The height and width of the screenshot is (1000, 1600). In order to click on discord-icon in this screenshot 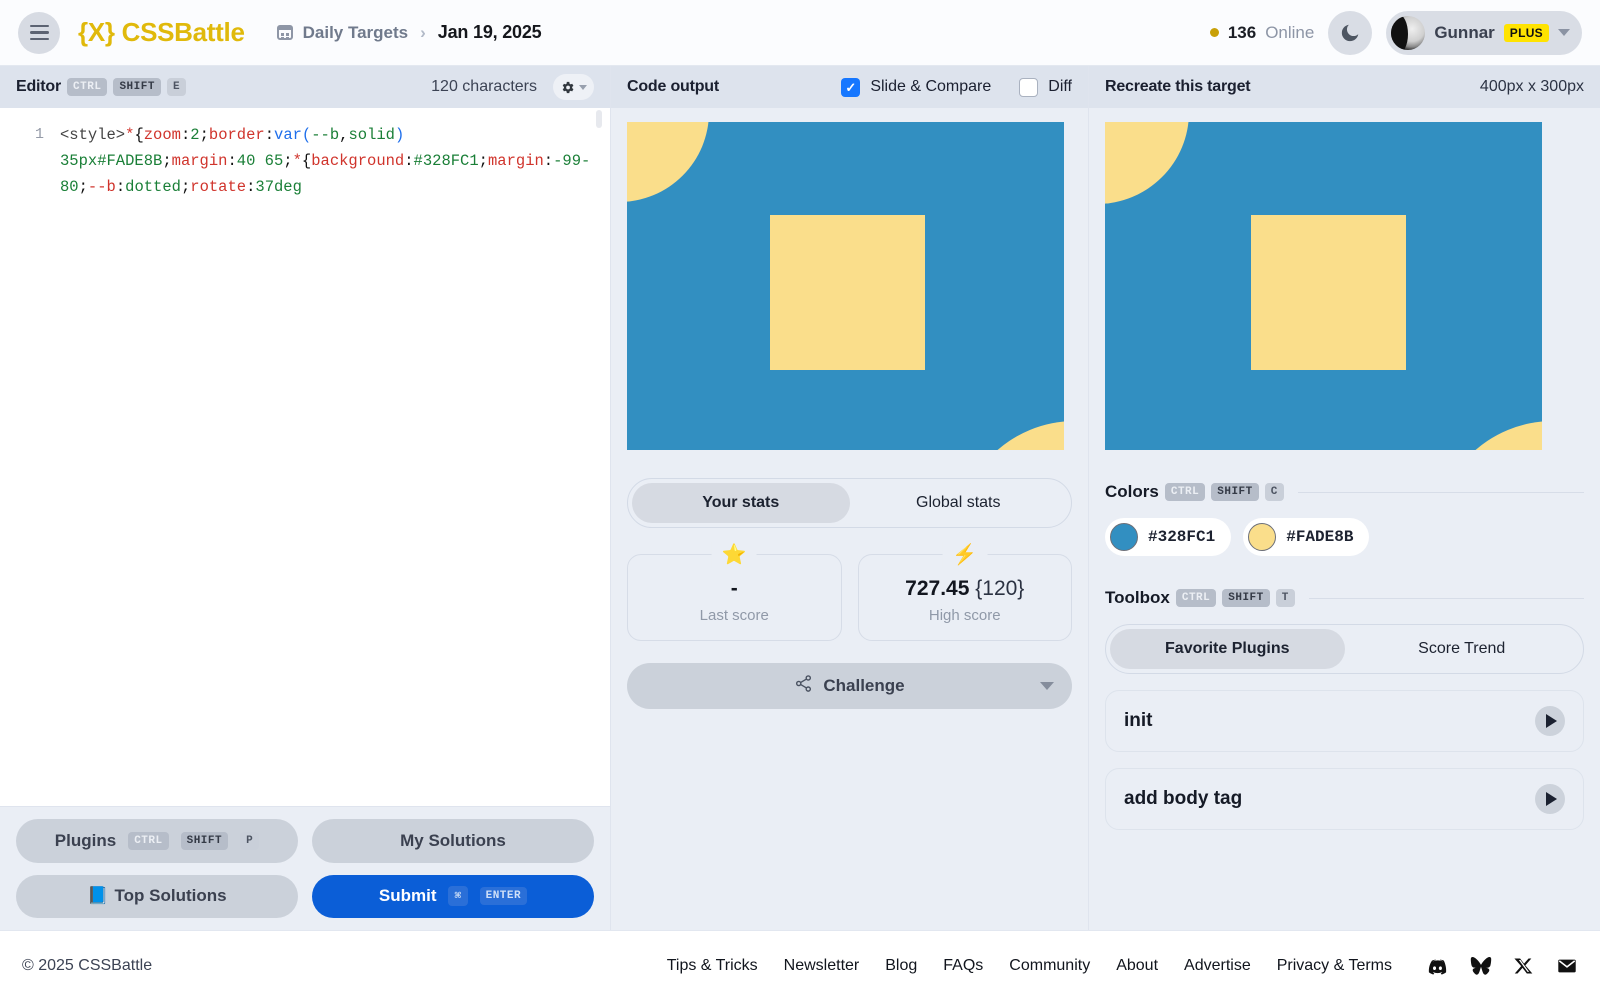, I will do `click(1437, 966)`.